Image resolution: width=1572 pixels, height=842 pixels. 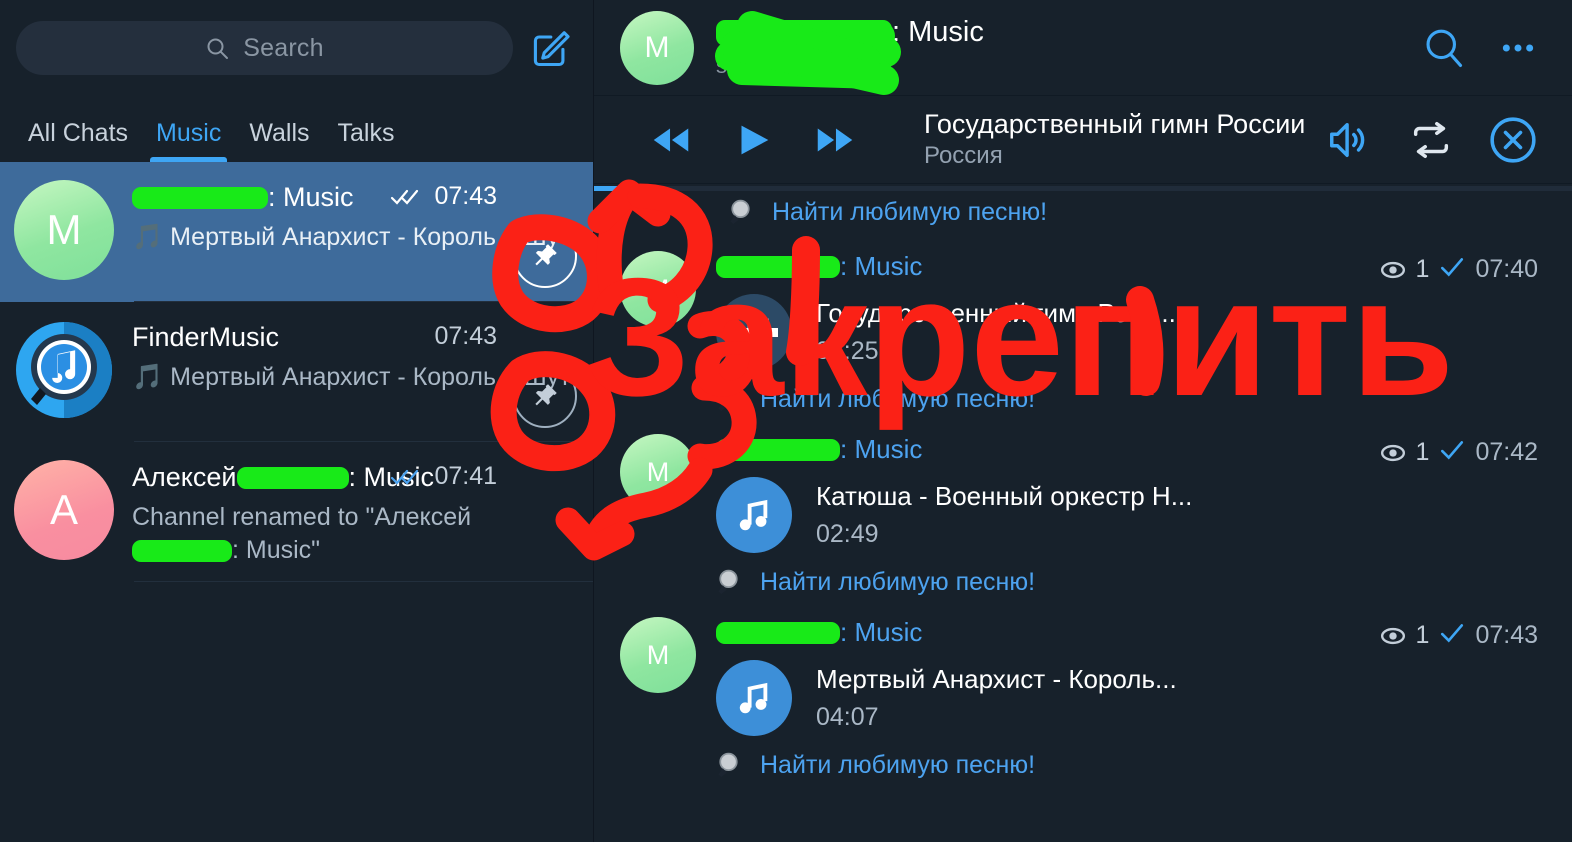 I want to click on sidebar-tabs: All Chats Music Walls Talks, so click(x=296, y=129).